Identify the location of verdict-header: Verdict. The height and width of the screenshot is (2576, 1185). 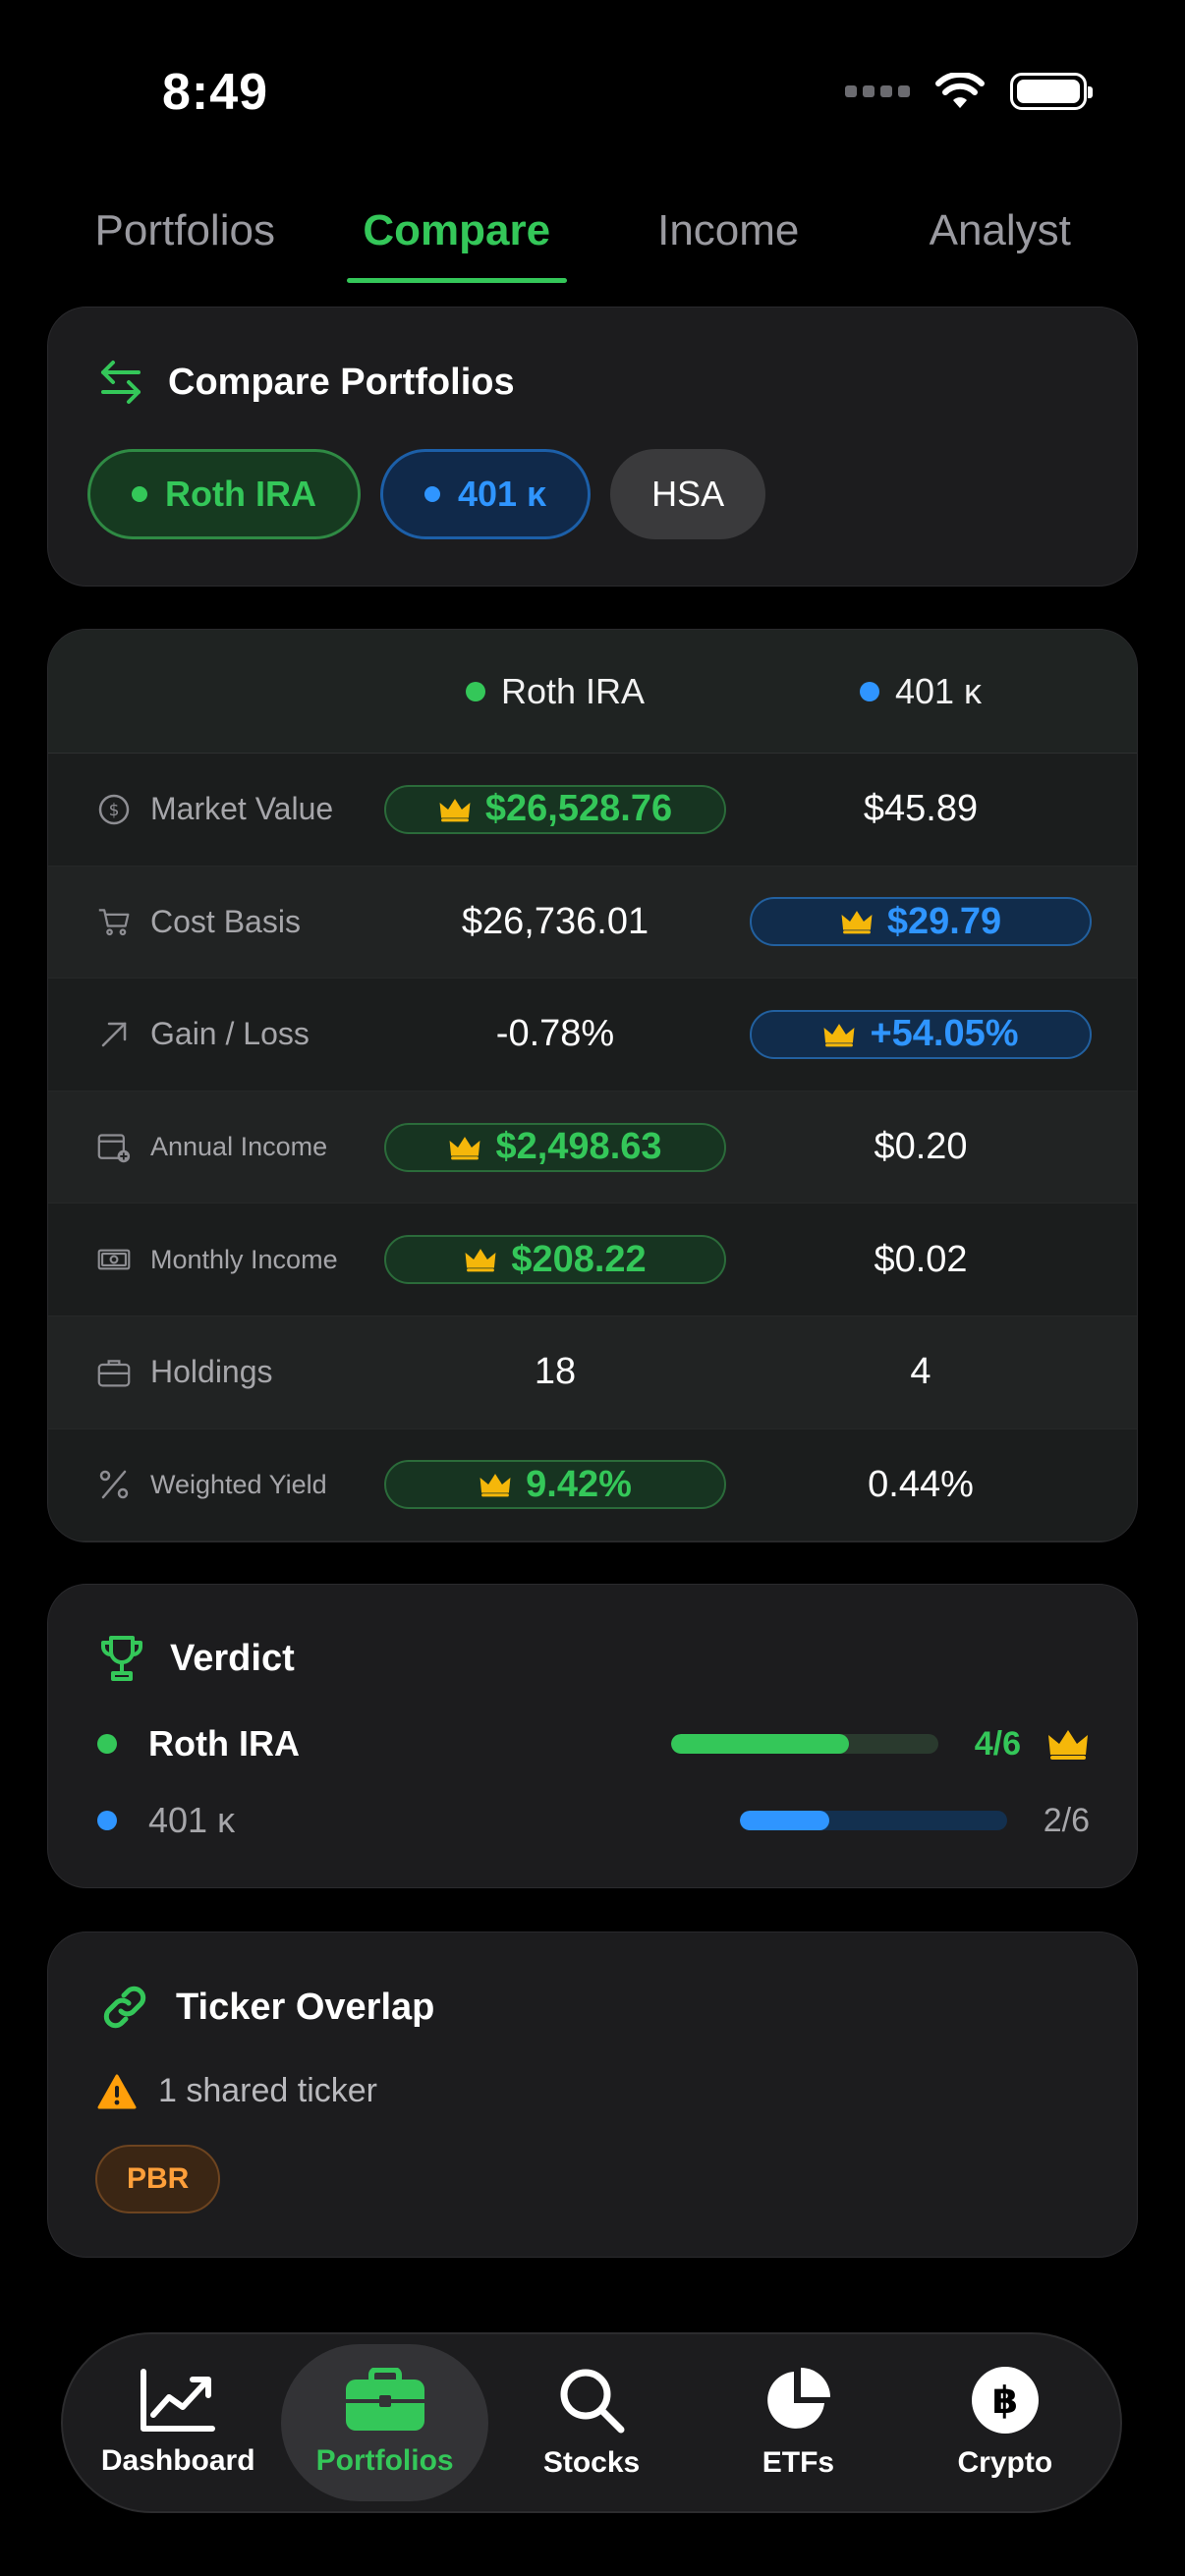
(197, 1658).